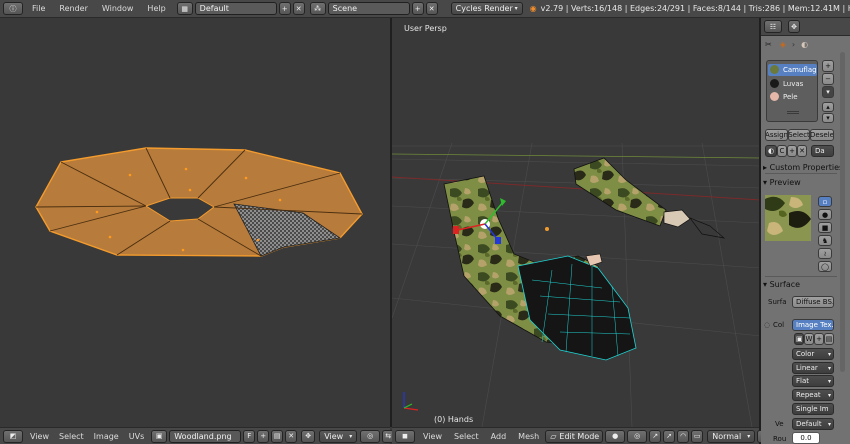 The image size is (850, 444). What do you see at coordinates (794, 26) in the screenshot?
I see `pin-id-button: ✥` at bounding box center [794, 26].